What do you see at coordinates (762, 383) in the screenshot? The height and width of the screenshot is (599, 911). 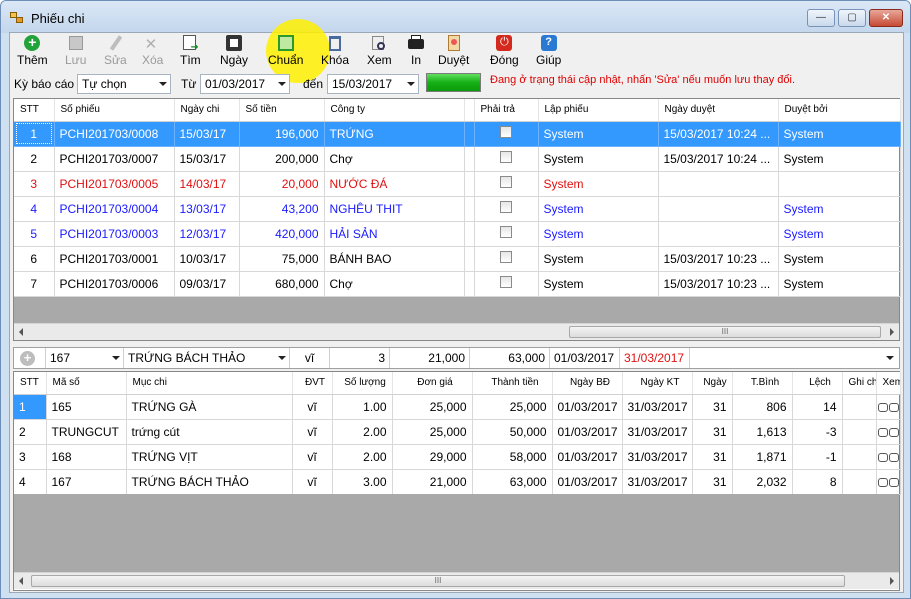 I see `detail-col-header: T.Bình` at bounding box center [762, 383].